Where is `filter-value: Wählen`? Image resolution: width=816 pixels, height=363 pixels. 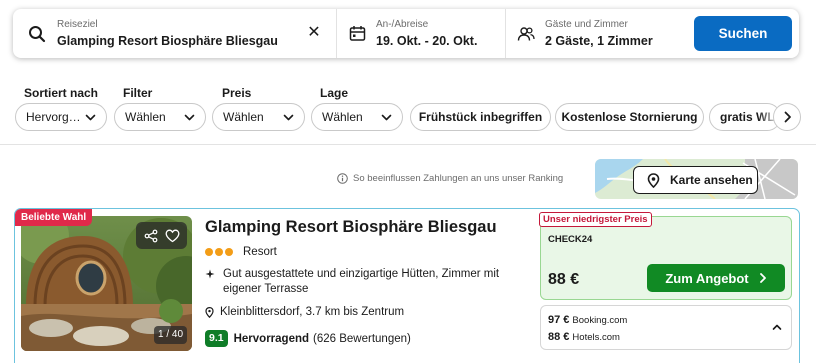
filter-value: Wählen is located at coordinates (145, 117).